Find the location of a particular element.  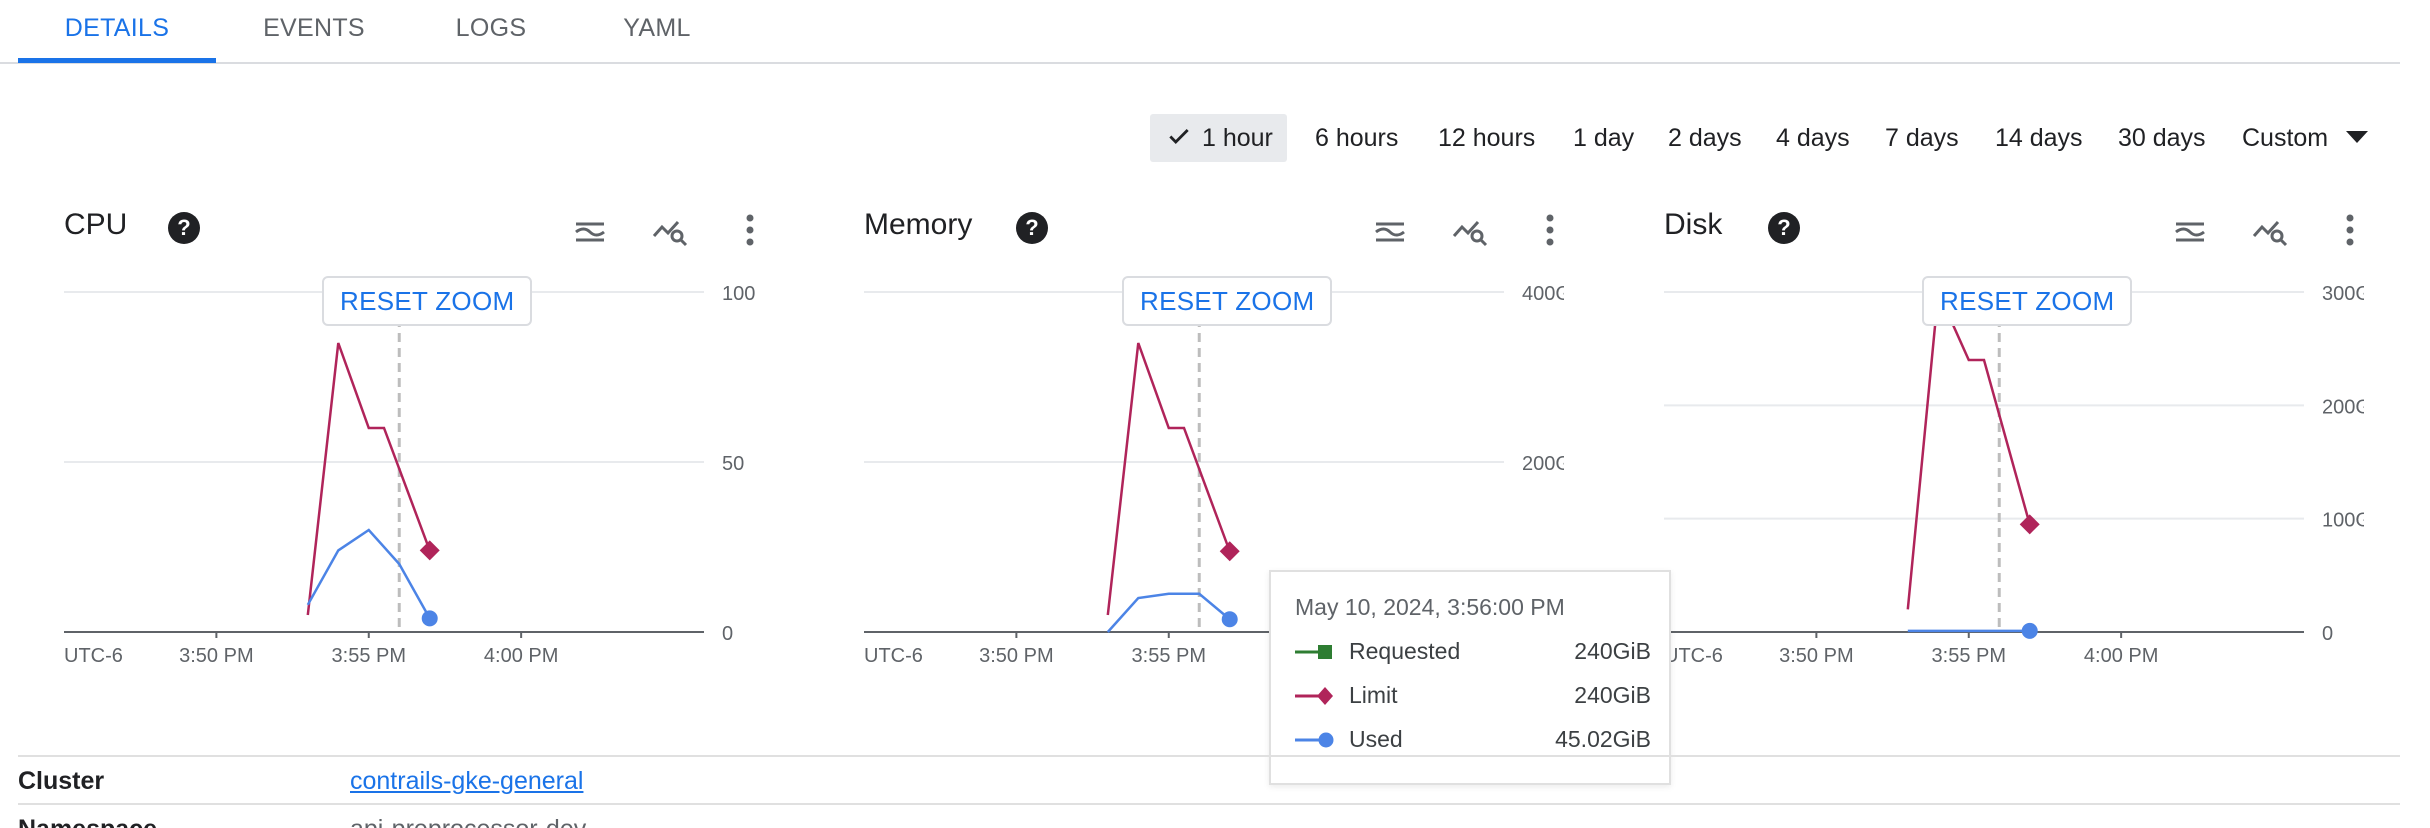

tab-yaml: YAML is located at coordinates (657, 31).